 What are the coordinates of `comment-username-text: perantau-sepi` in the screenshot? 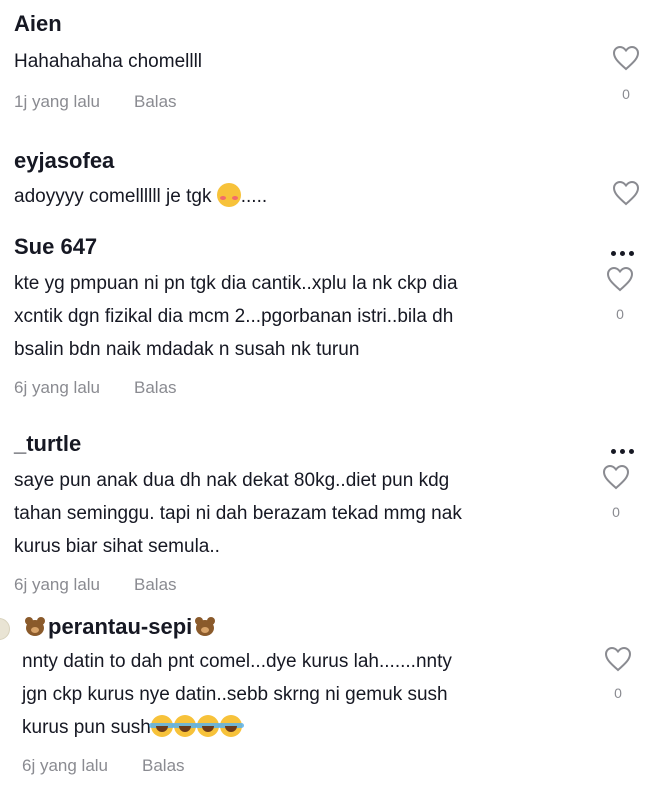 It's located at (120, 626).